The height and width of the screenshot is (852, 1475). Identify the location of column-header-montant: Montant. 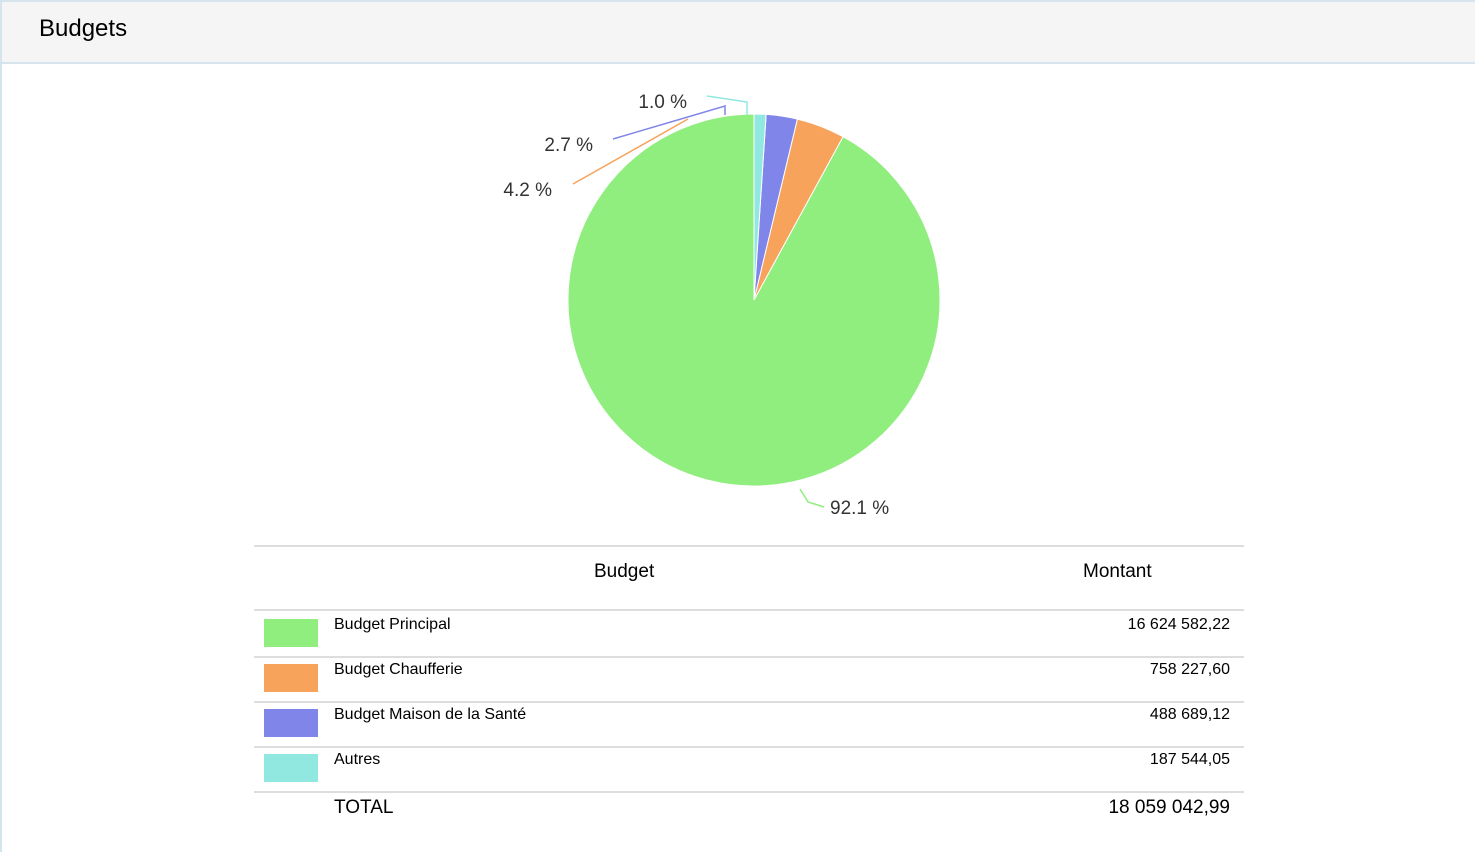
(1117, 571).